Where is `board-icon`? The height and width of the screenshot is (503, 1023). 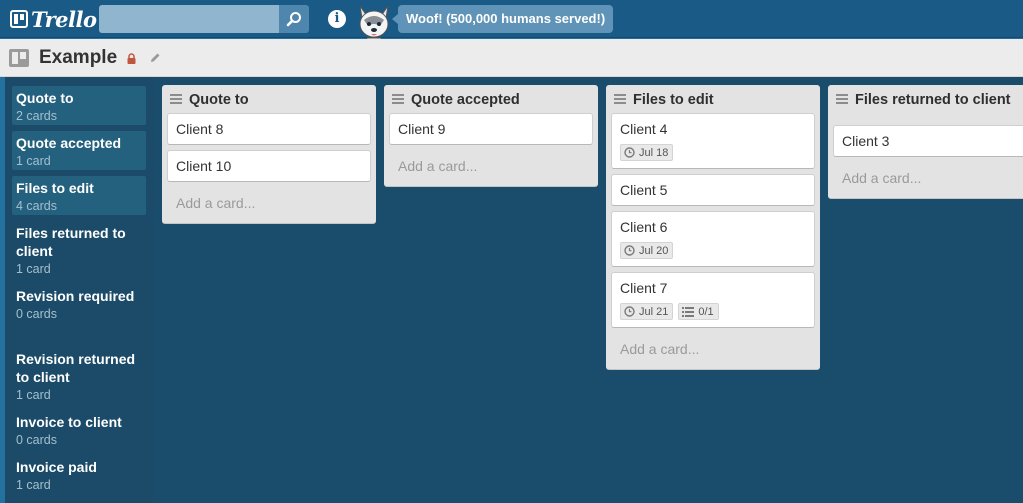
board-icon is located at coordinates (19, 58).